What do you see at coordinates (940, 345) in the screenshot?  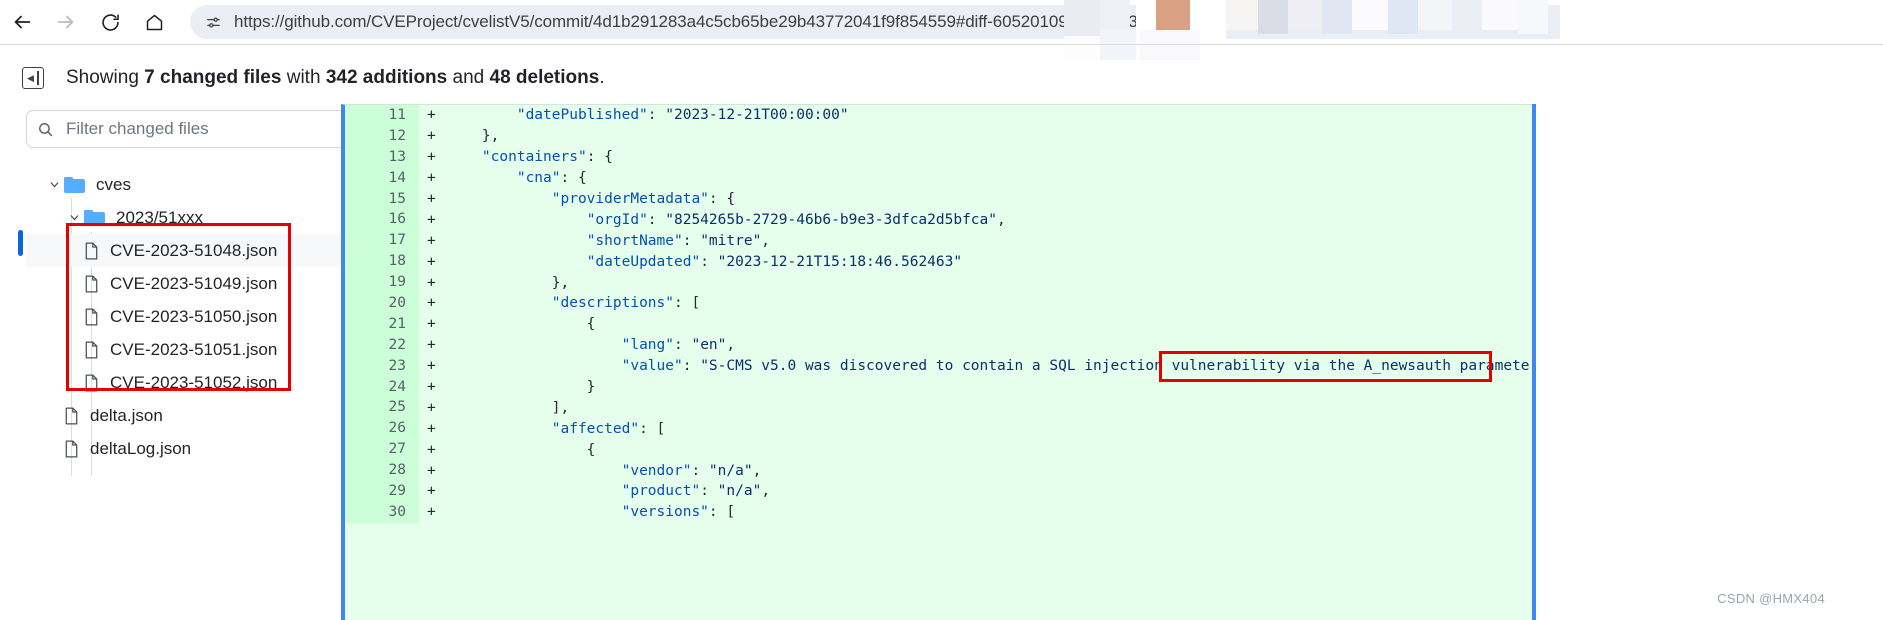 I see `diff-line: 22 + "lang": "en",` at bounding box center [940, 345].